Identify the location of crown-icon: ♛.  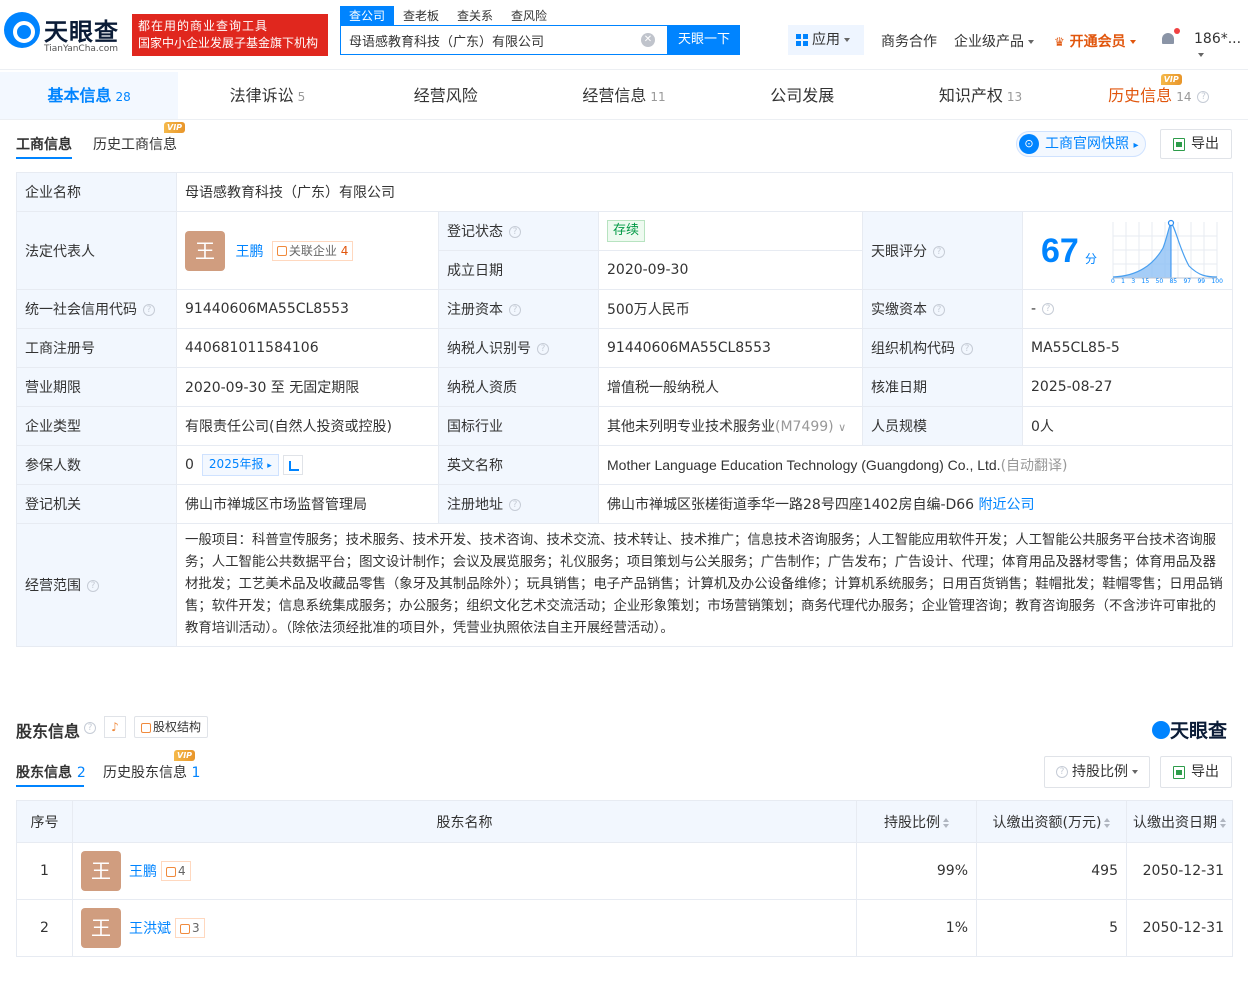
(1059, 42).